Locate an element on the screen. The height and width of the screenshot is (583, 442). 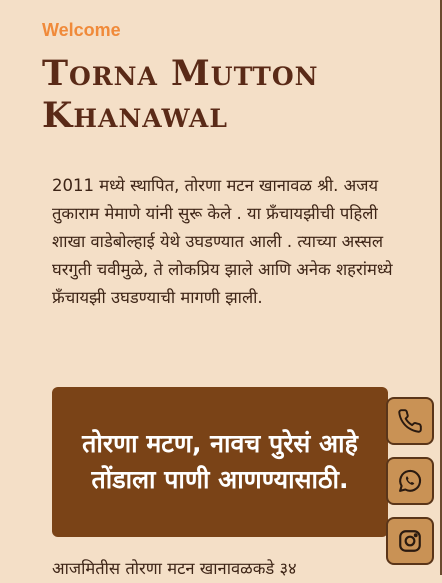
instagram-icon is located at coordinates (410, 541).